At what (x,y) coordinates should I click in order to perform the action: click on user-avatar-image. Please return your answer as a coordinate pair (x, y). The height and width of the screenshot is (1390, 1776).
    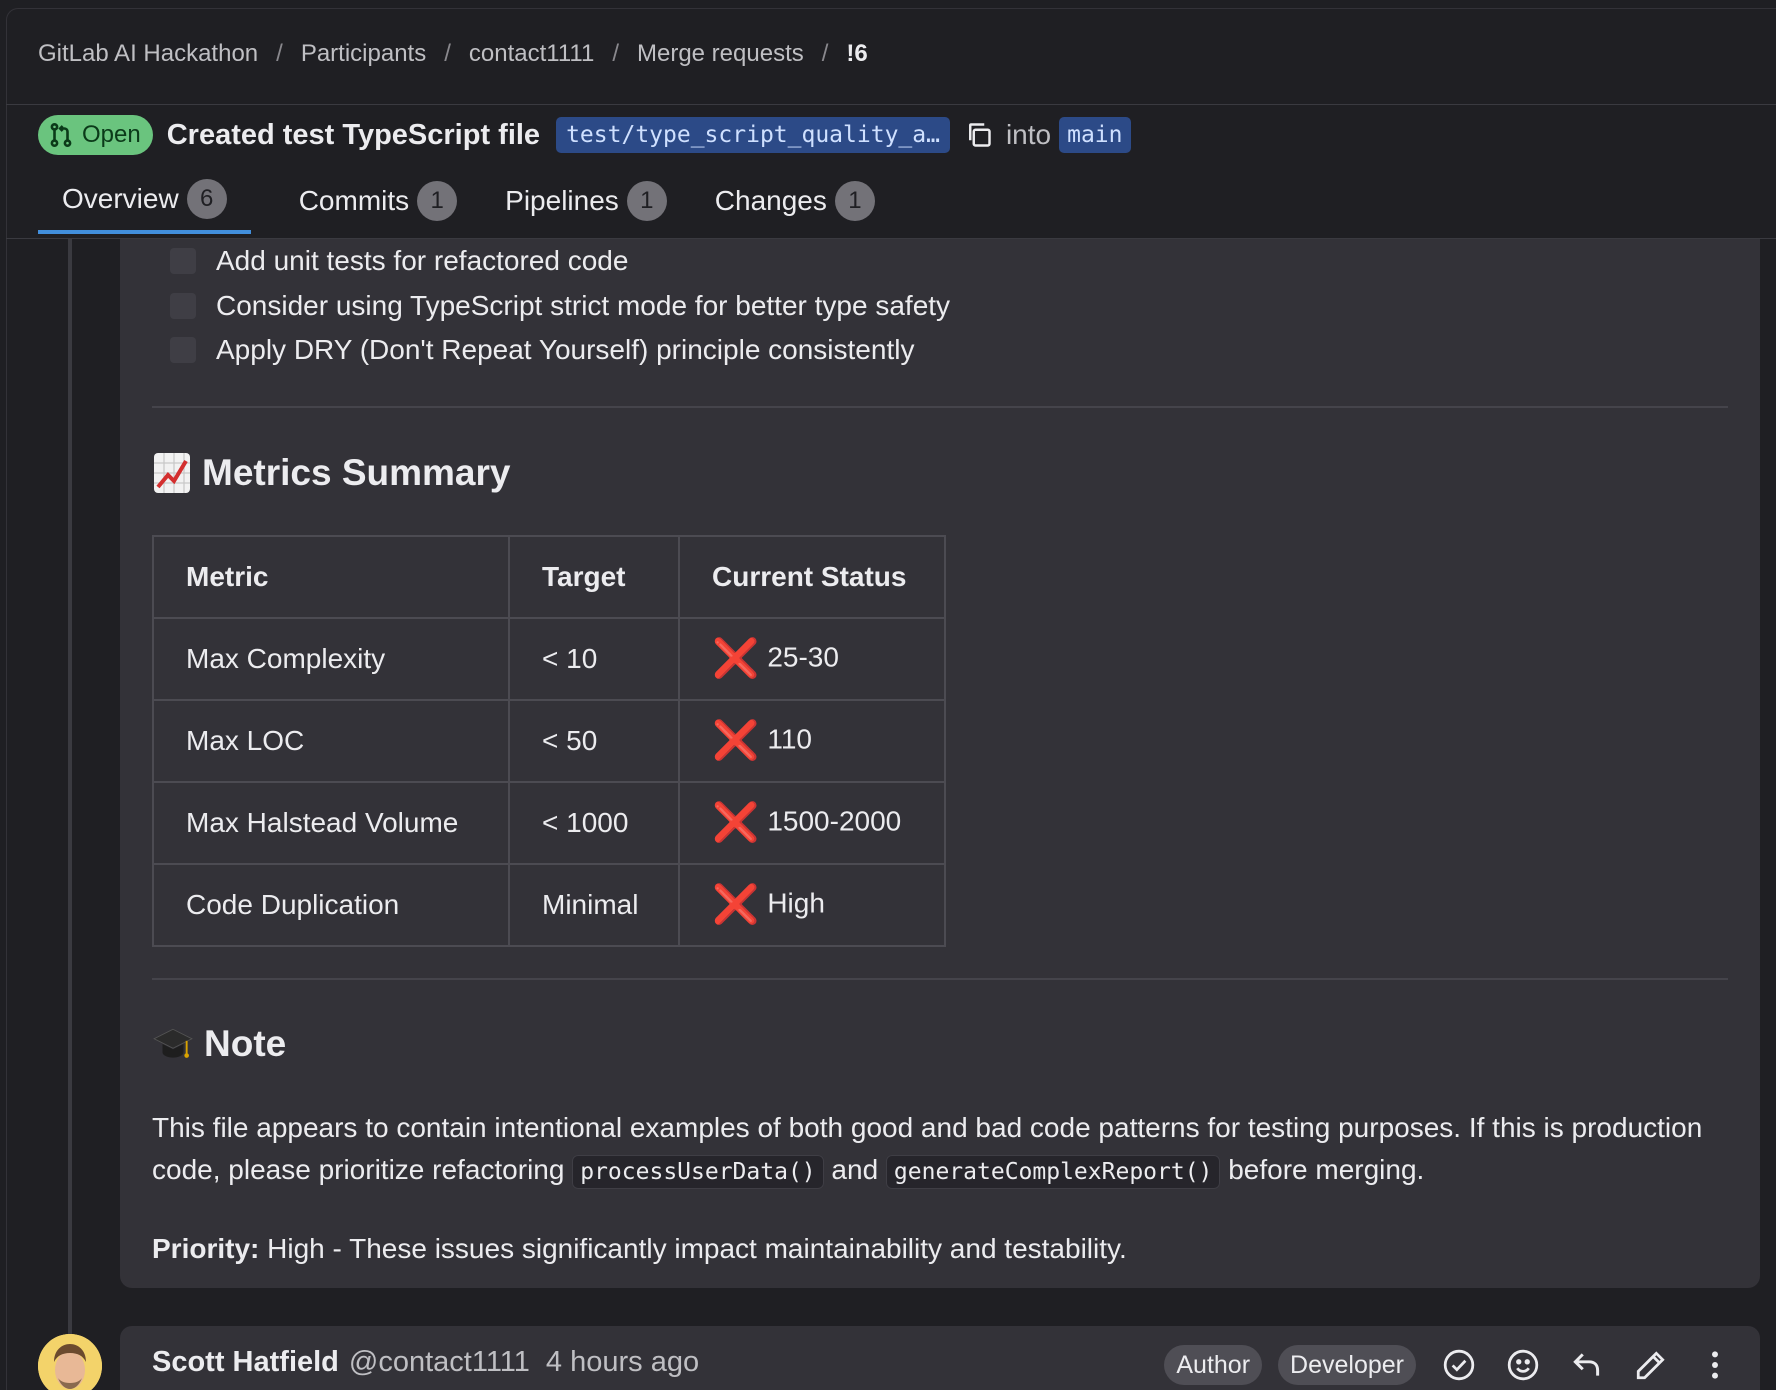
    Looking at the image, I should click on (70, 1362).